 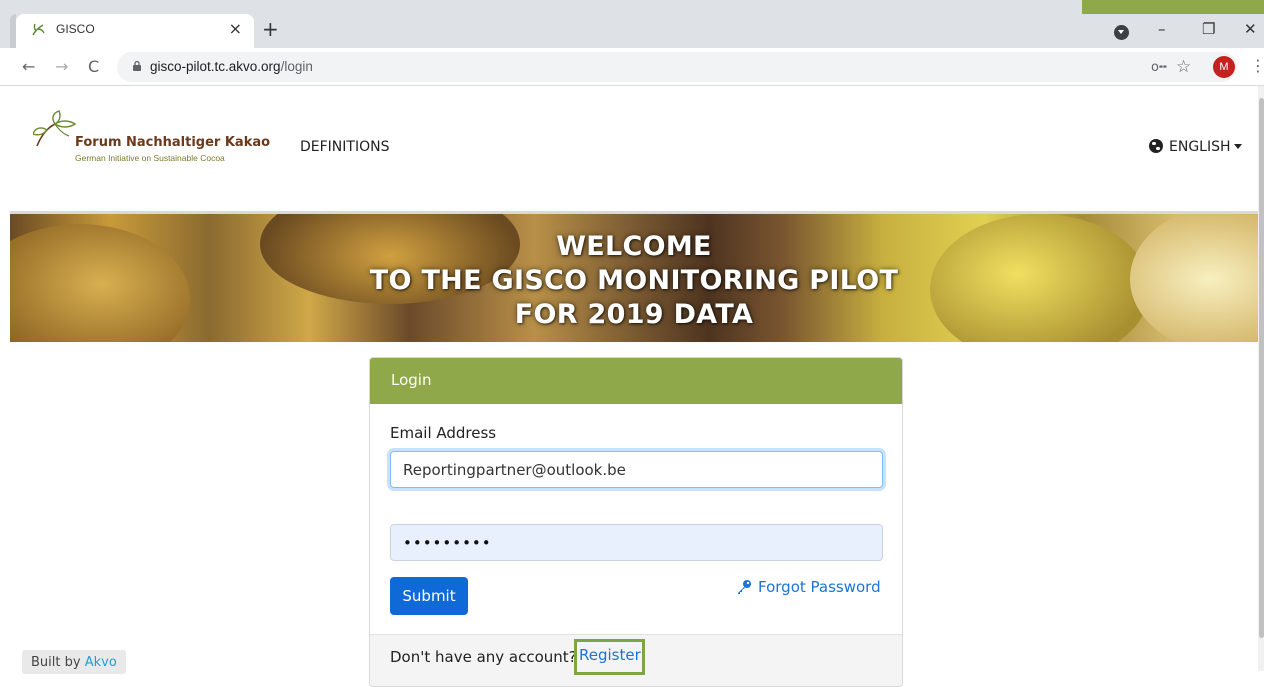 I want to click on forgot-password-link: Forgot Password, so click(x=808, y=587).